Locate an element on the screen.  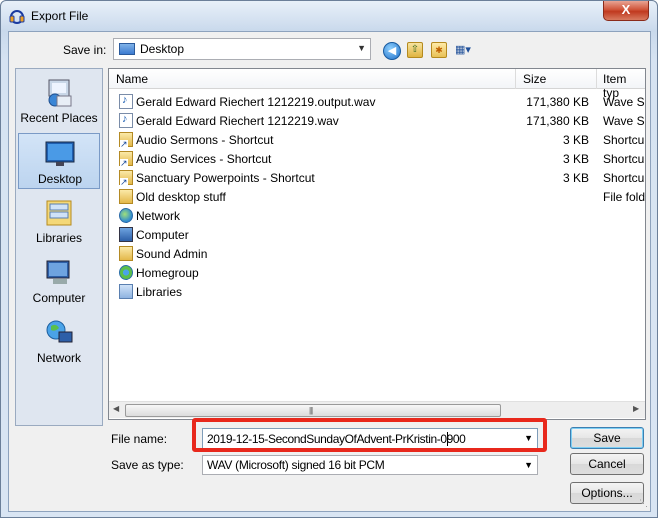
new-folder-icon: ✱ is located at coordinates (439, 50).